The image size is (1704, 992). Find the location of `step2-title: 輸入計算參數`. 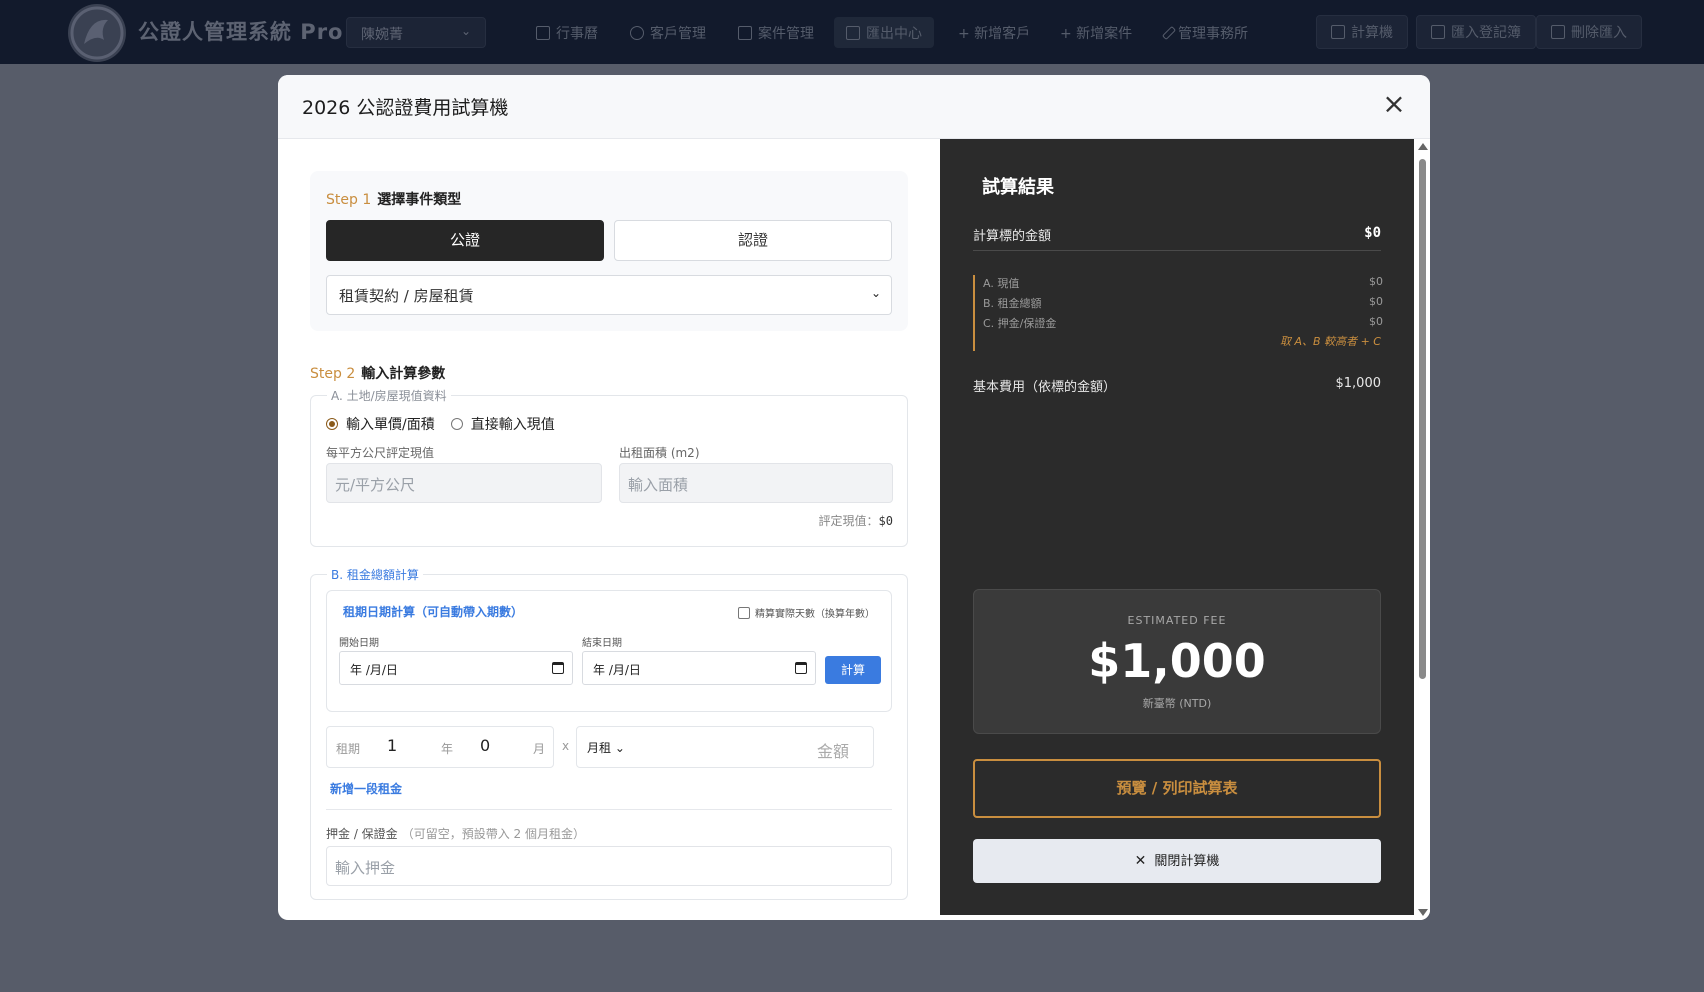

step2-title: 輸入計算參數 is located at coordinates (403, 374).